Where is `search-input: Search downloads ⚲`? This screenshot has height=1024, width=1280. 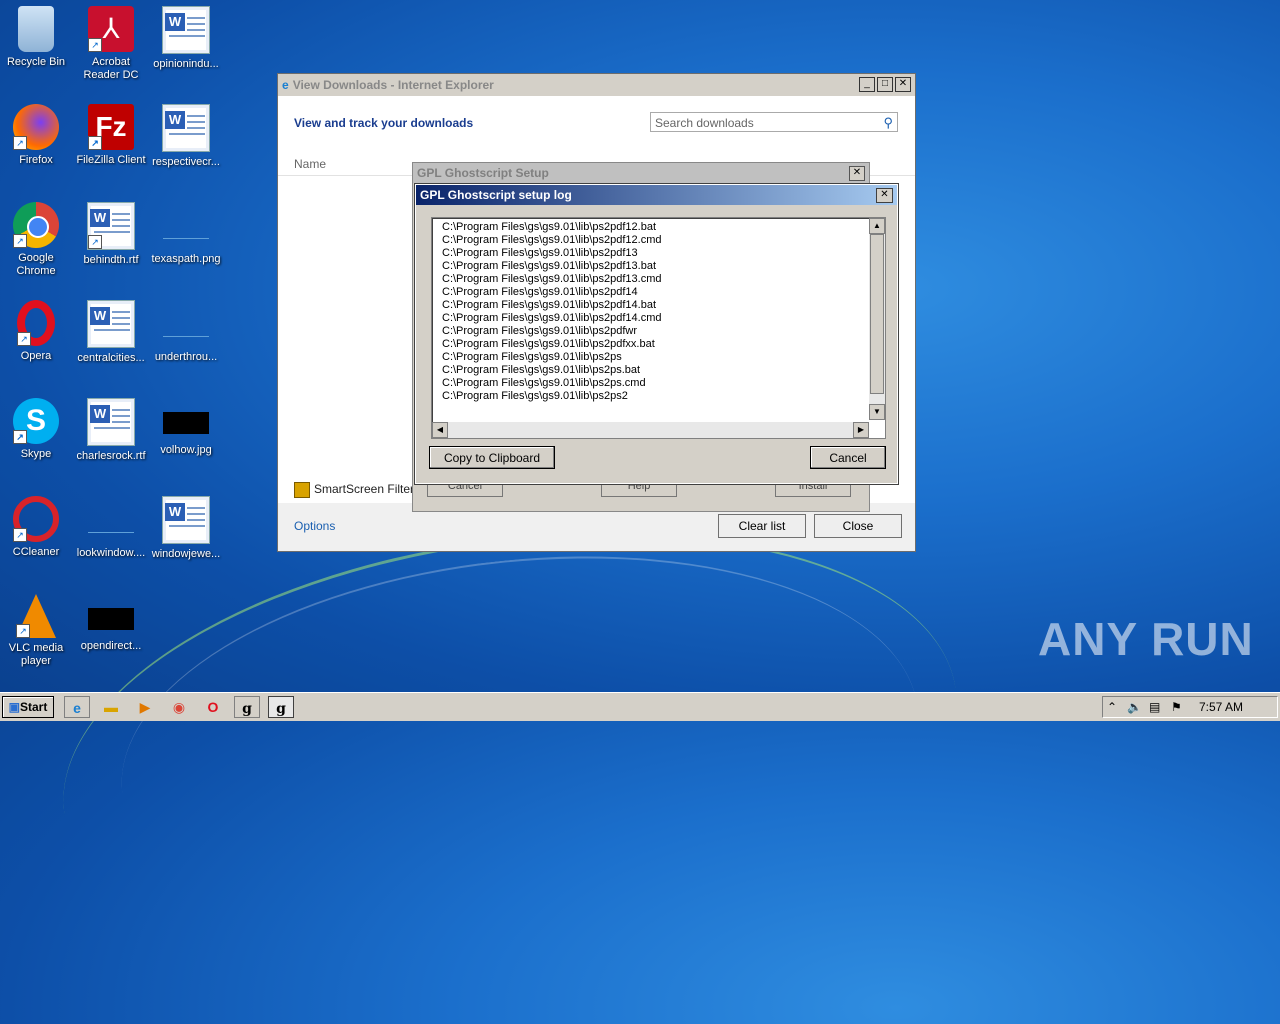 search-input: Search downloads ⚲ is located at coordinates (774, 122).